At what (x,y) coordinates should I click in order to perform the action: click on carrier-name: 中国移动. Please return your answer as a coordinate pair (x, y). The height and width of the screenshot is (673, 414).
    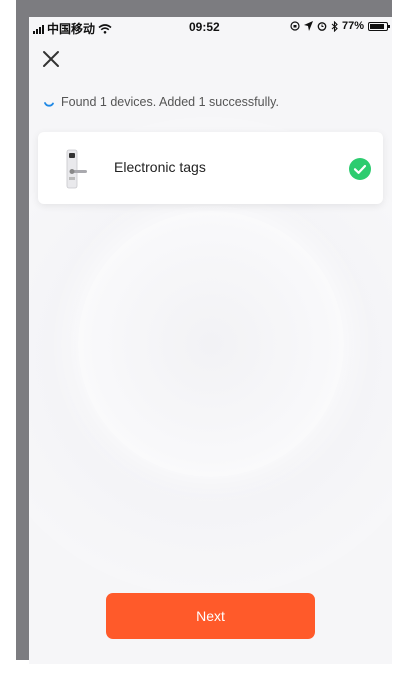
    Looking at the image, I should click on (71, 29).